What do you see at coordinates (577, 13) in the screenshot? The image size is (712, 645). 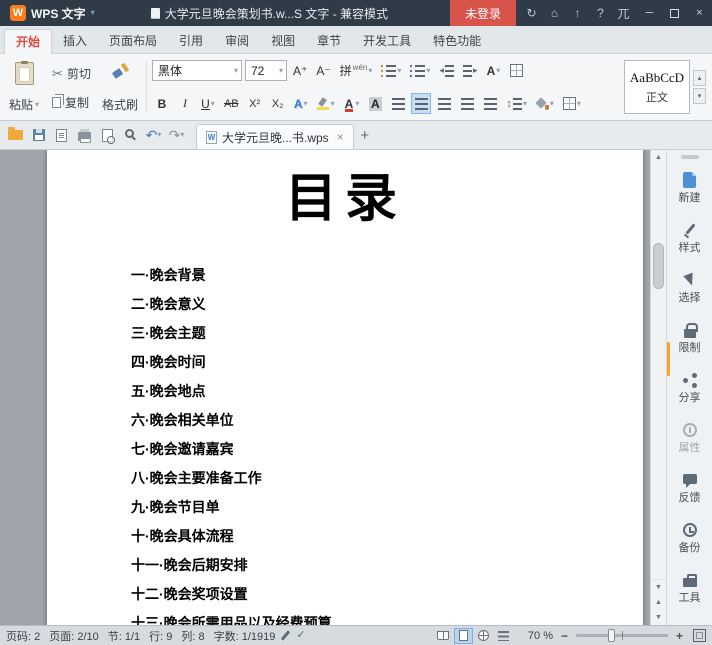 I see `upload-icon: ↑` at bounding box center [577, 13].